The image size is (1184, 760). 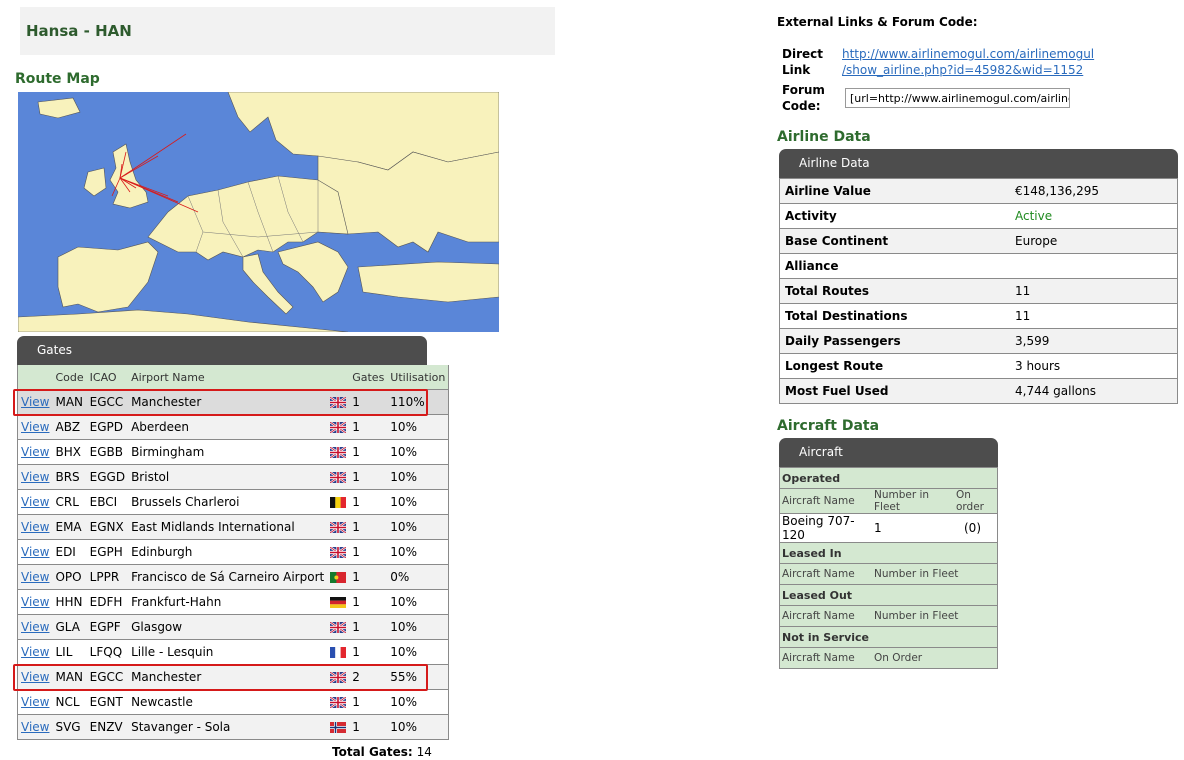 I want to click on gate-icao: LFQQ, so click(x=107, y=652).